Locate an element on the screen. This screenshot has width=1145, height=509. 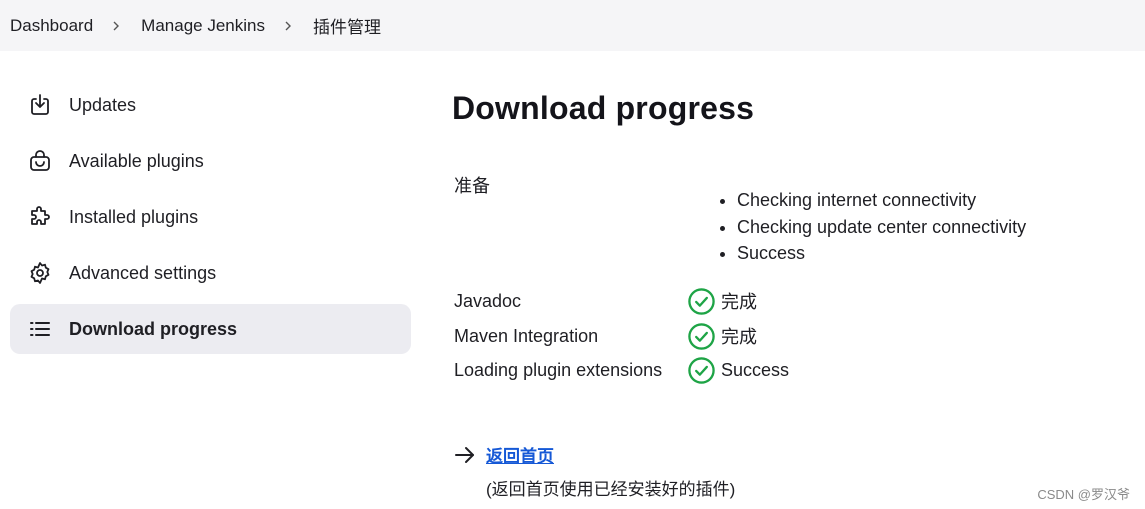
list-icon is located at coordinates (40, 329).